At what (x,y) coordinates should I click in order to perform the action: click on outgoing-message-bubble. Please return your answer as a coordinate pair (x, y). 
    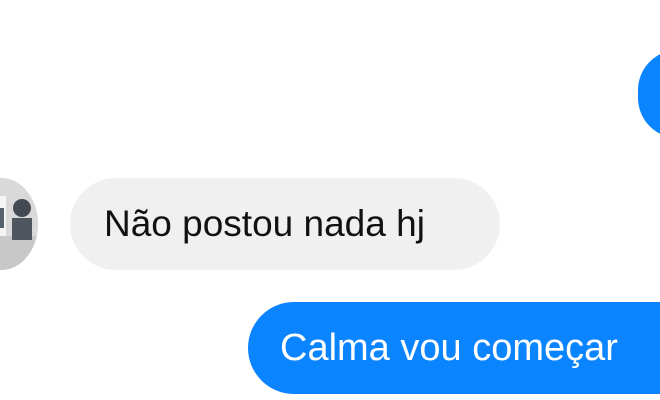
    Looking at the image, I should click on (649, 94).